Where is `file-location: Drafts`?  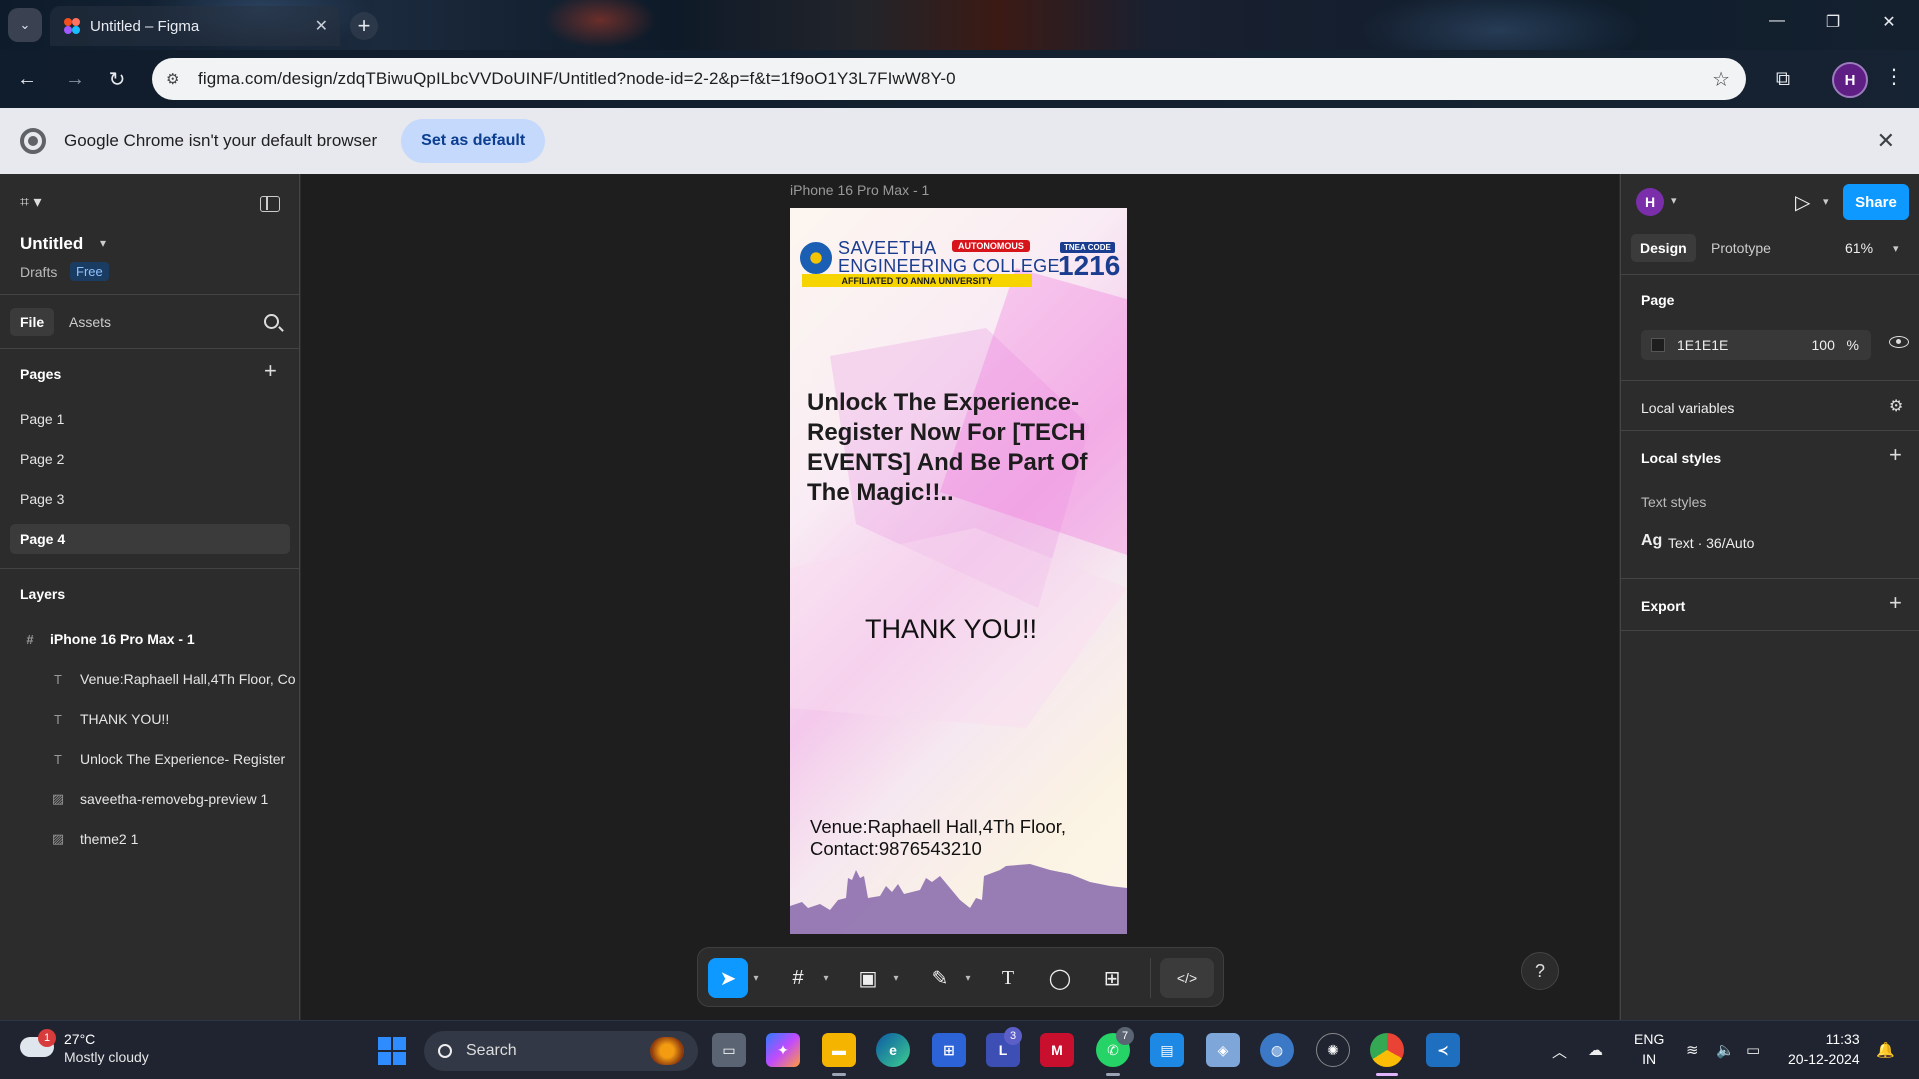
file-location: Drafts is located at coordinates (38, 272).